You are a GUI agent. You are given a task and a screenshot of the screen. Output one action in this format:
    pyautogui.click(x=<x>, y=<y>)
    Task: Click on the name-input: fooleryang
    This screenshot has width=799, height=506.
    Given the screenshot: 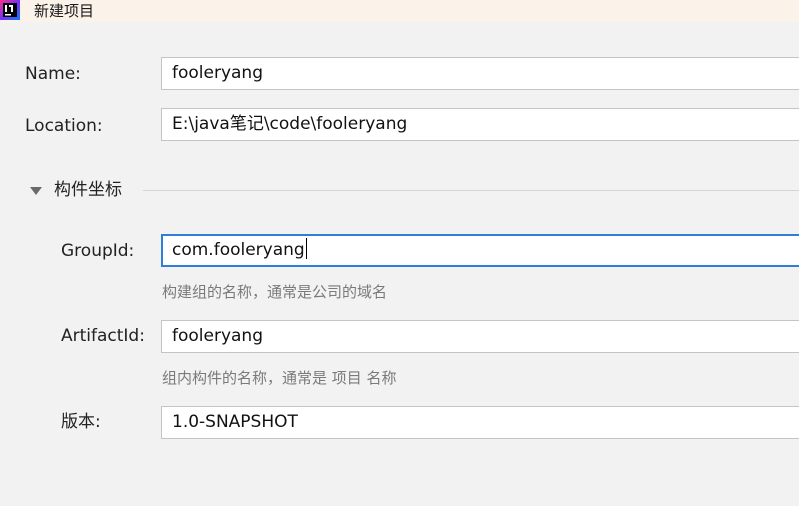 What is the action you would take?
    pyautogui.click(x=480, y=73)
    